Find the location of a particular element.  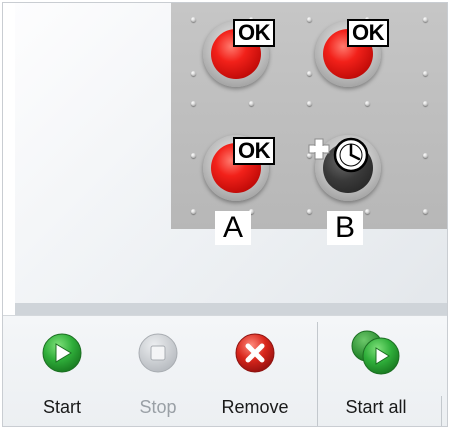

canvas-bottom-strip is located at coordinates (231, 309).